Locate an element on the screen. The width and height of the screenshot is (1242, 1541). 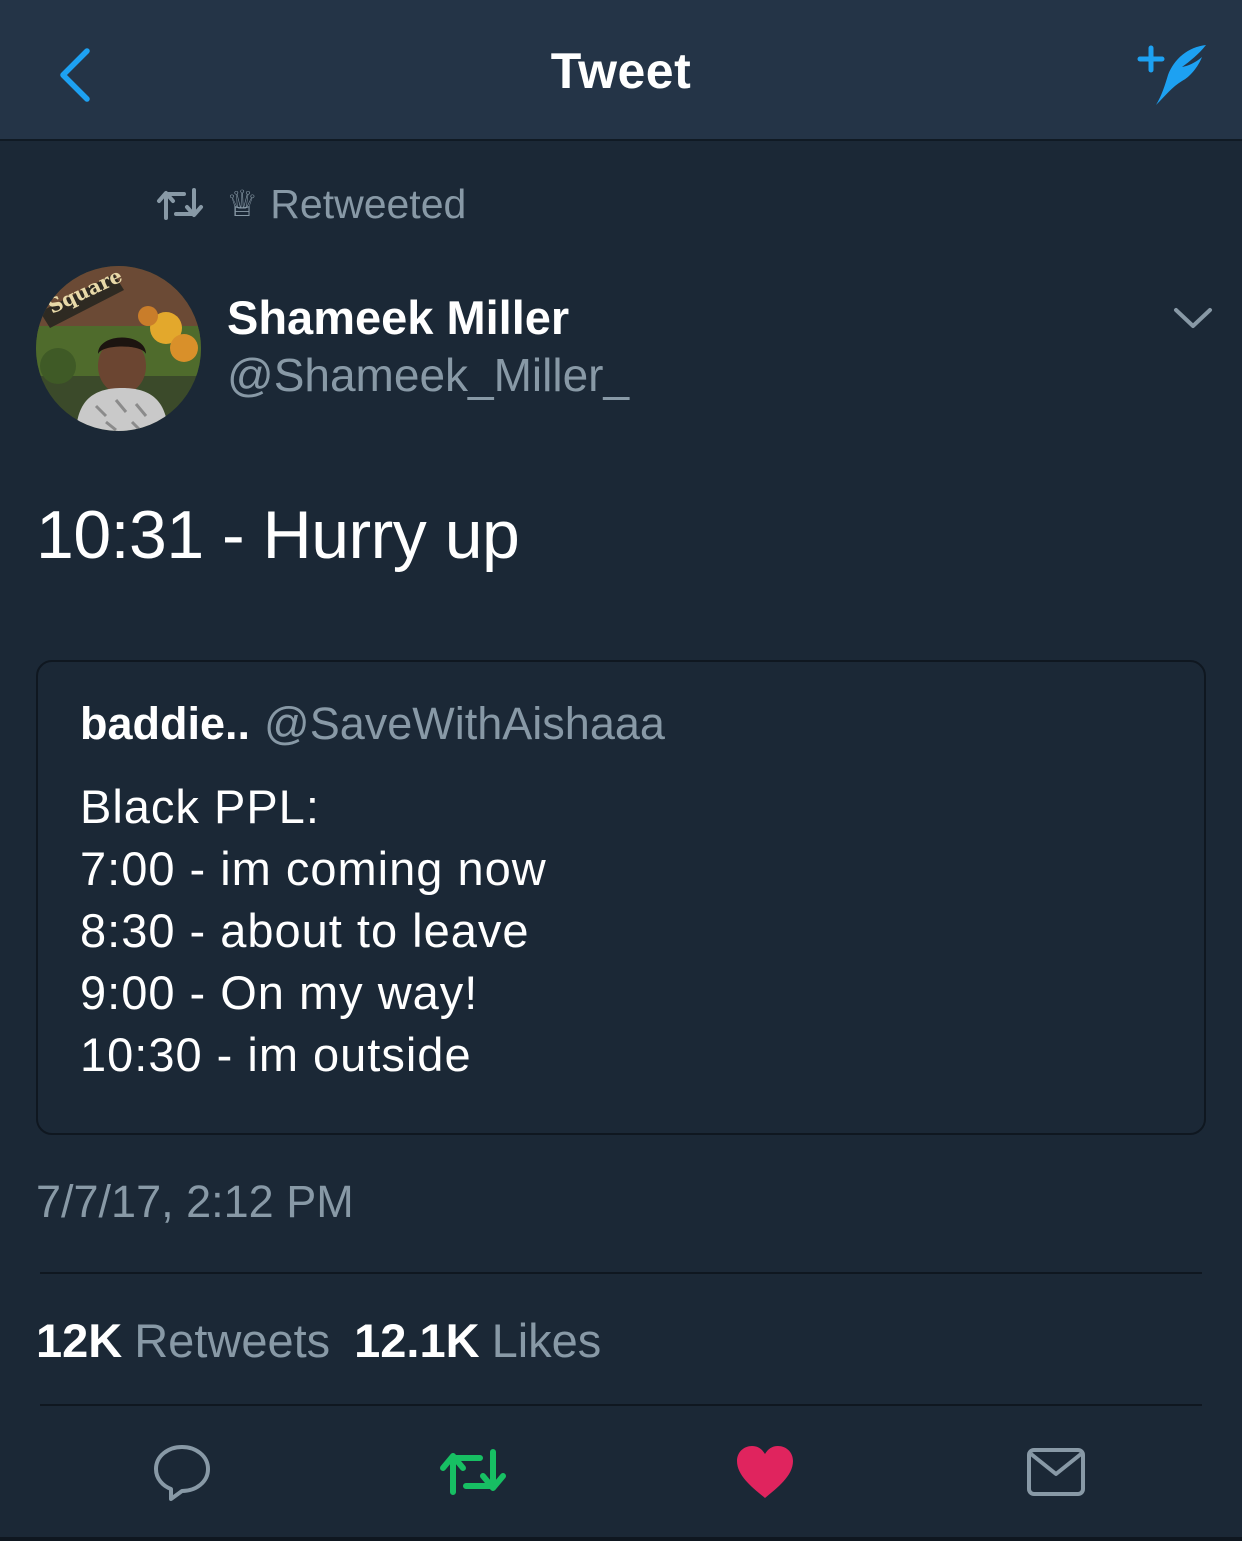
quoted-text-line: 10:30 - im outside is located at coordinates (276, 1054).